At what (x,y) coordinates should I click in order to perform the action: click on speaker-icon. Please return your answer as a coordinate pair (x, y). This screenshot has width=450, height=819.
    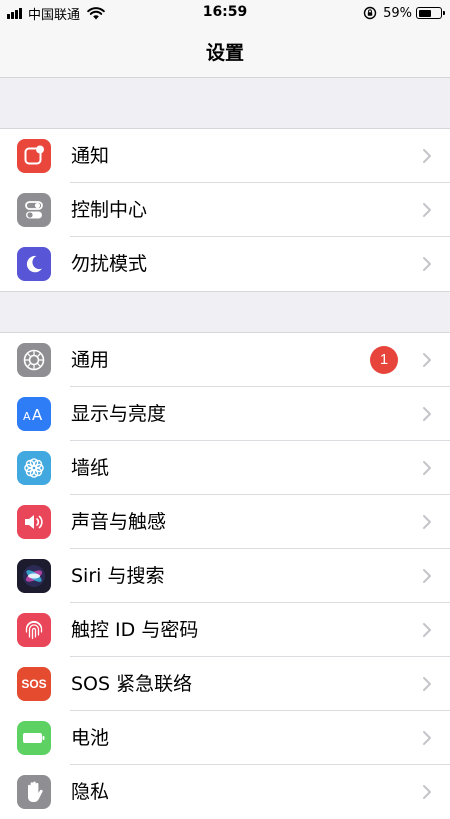
    Looking at the image, I should click on (34, 522).